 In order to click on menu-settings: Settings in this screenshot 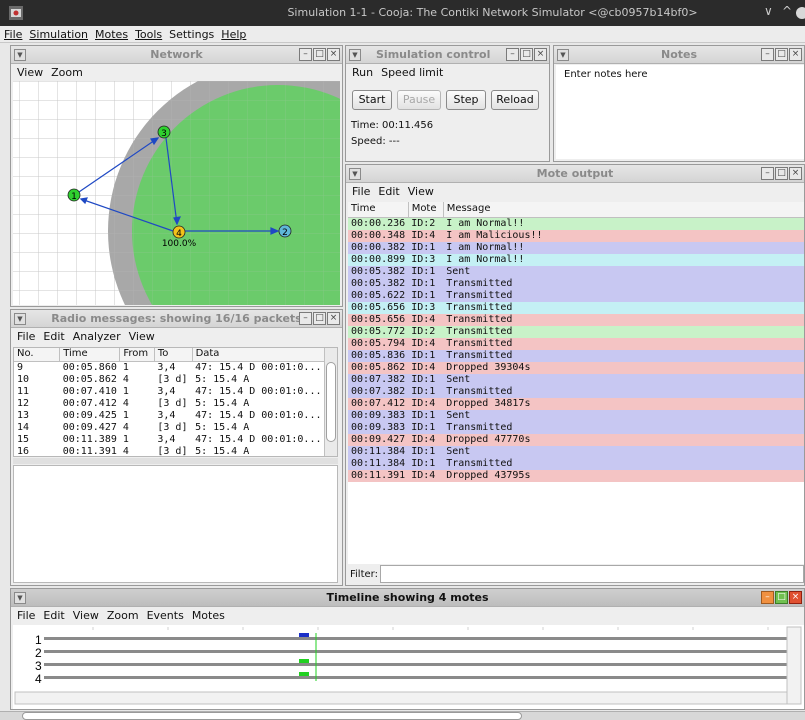, I will do `click(191, 33)`.